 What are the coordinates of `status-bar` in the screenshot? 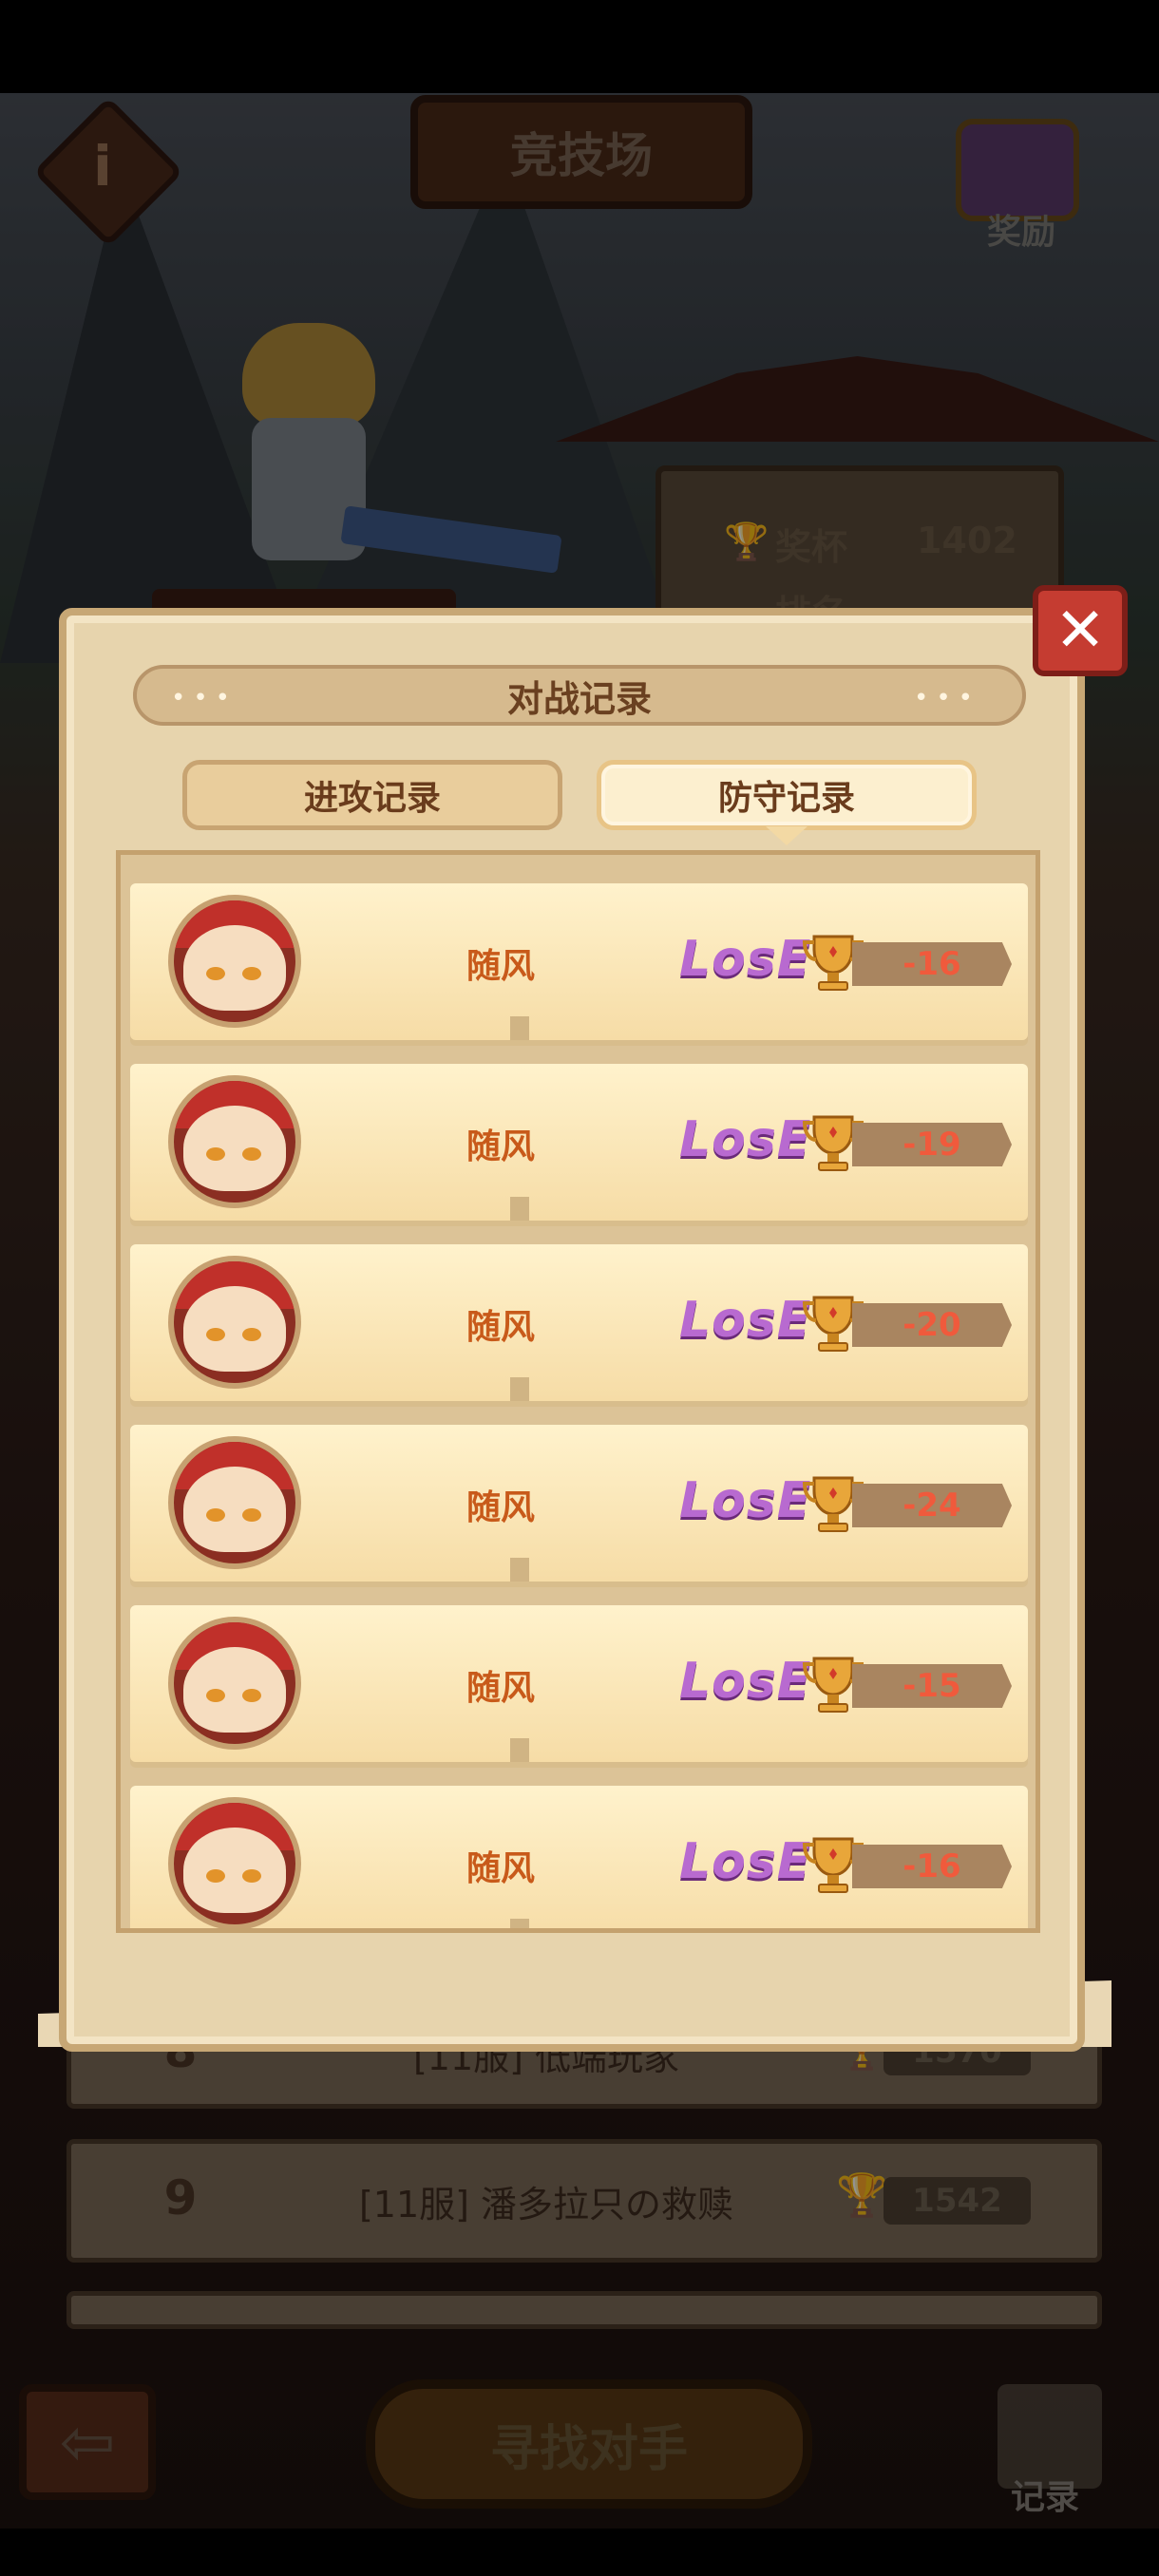 It's located at (579, 46).